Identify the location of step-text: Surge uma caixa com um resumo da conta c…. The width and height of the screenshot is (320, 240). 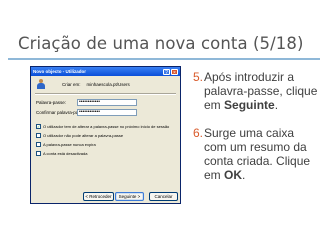
(257, 154).